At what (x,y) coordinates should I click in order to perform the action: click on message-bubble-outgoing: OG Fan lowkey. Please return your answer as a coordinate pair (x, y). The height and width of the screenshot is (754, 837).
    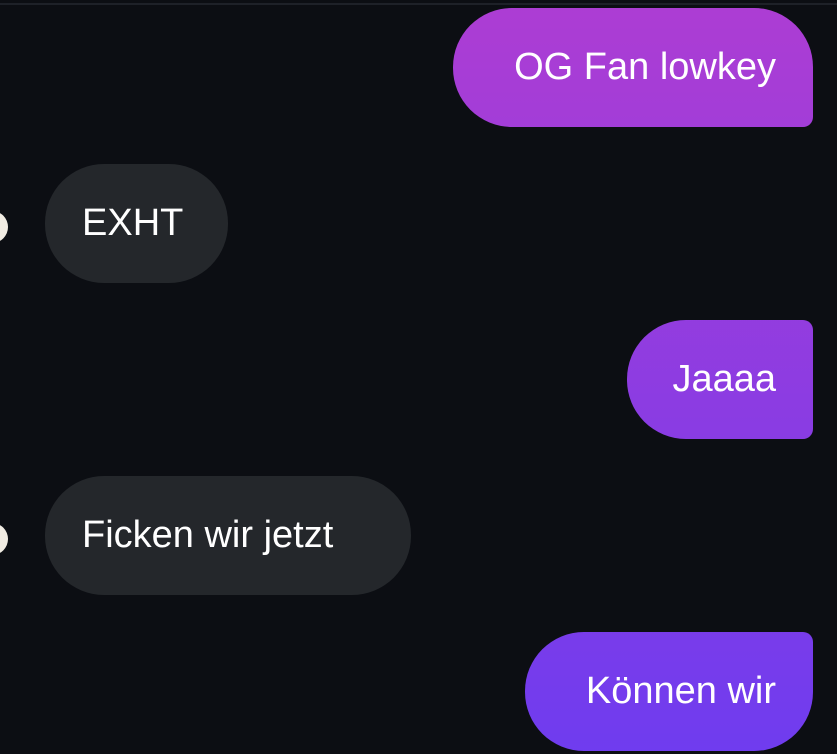
    Looking at the image, I should click on (633, 67).